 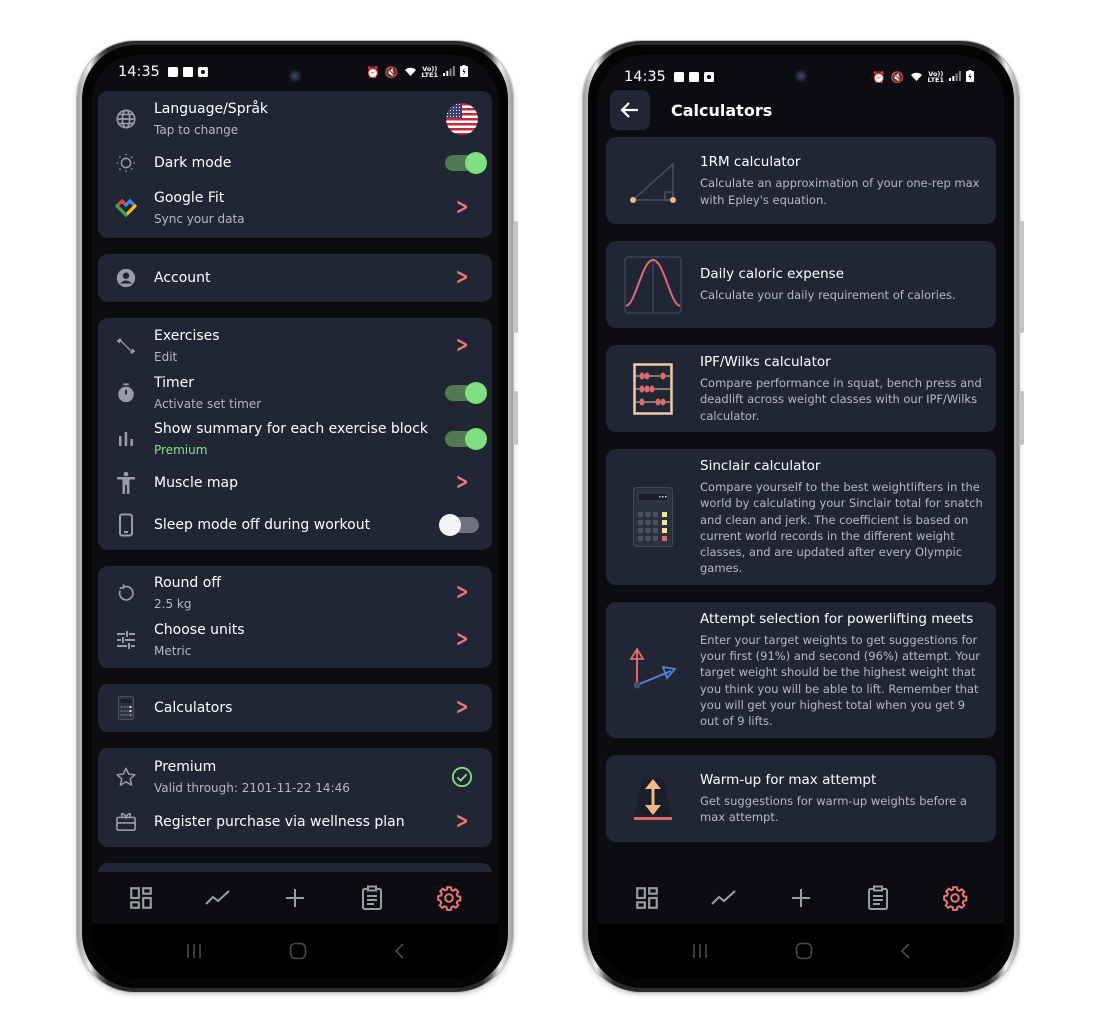 What do you see at coordinates (429, 71) in the screenshot?
I see `lte-indicator: Vo)) LTE1` at bounding box center [429, 71].